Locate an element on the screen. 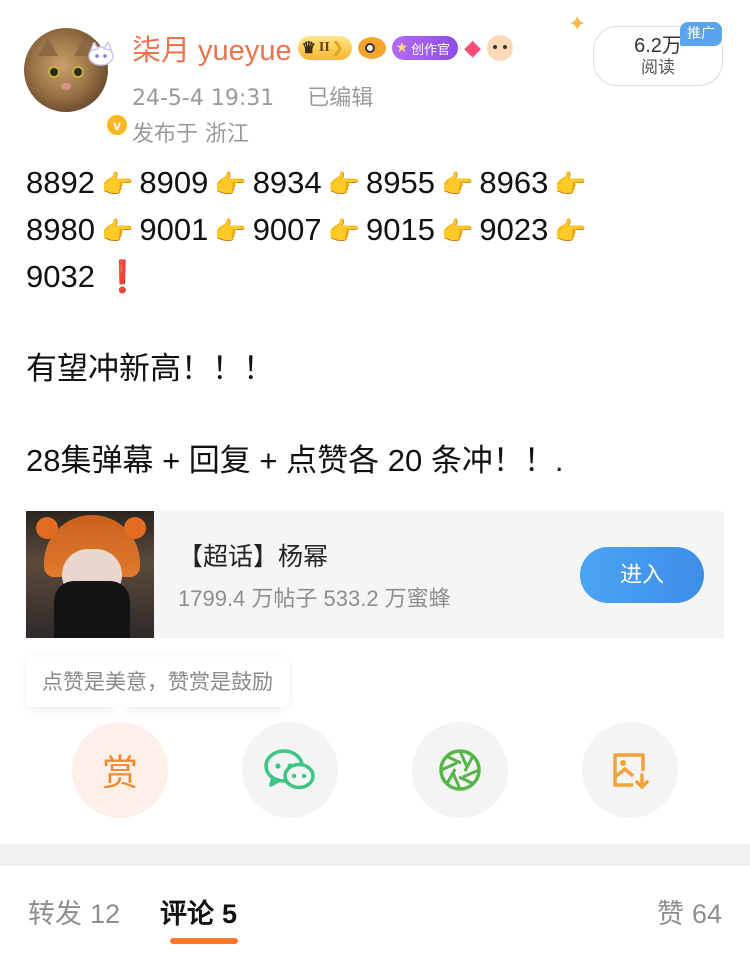 The image size is (750, 970). post-line-3: 9032 ❗ is located at coordinates (376, 277).